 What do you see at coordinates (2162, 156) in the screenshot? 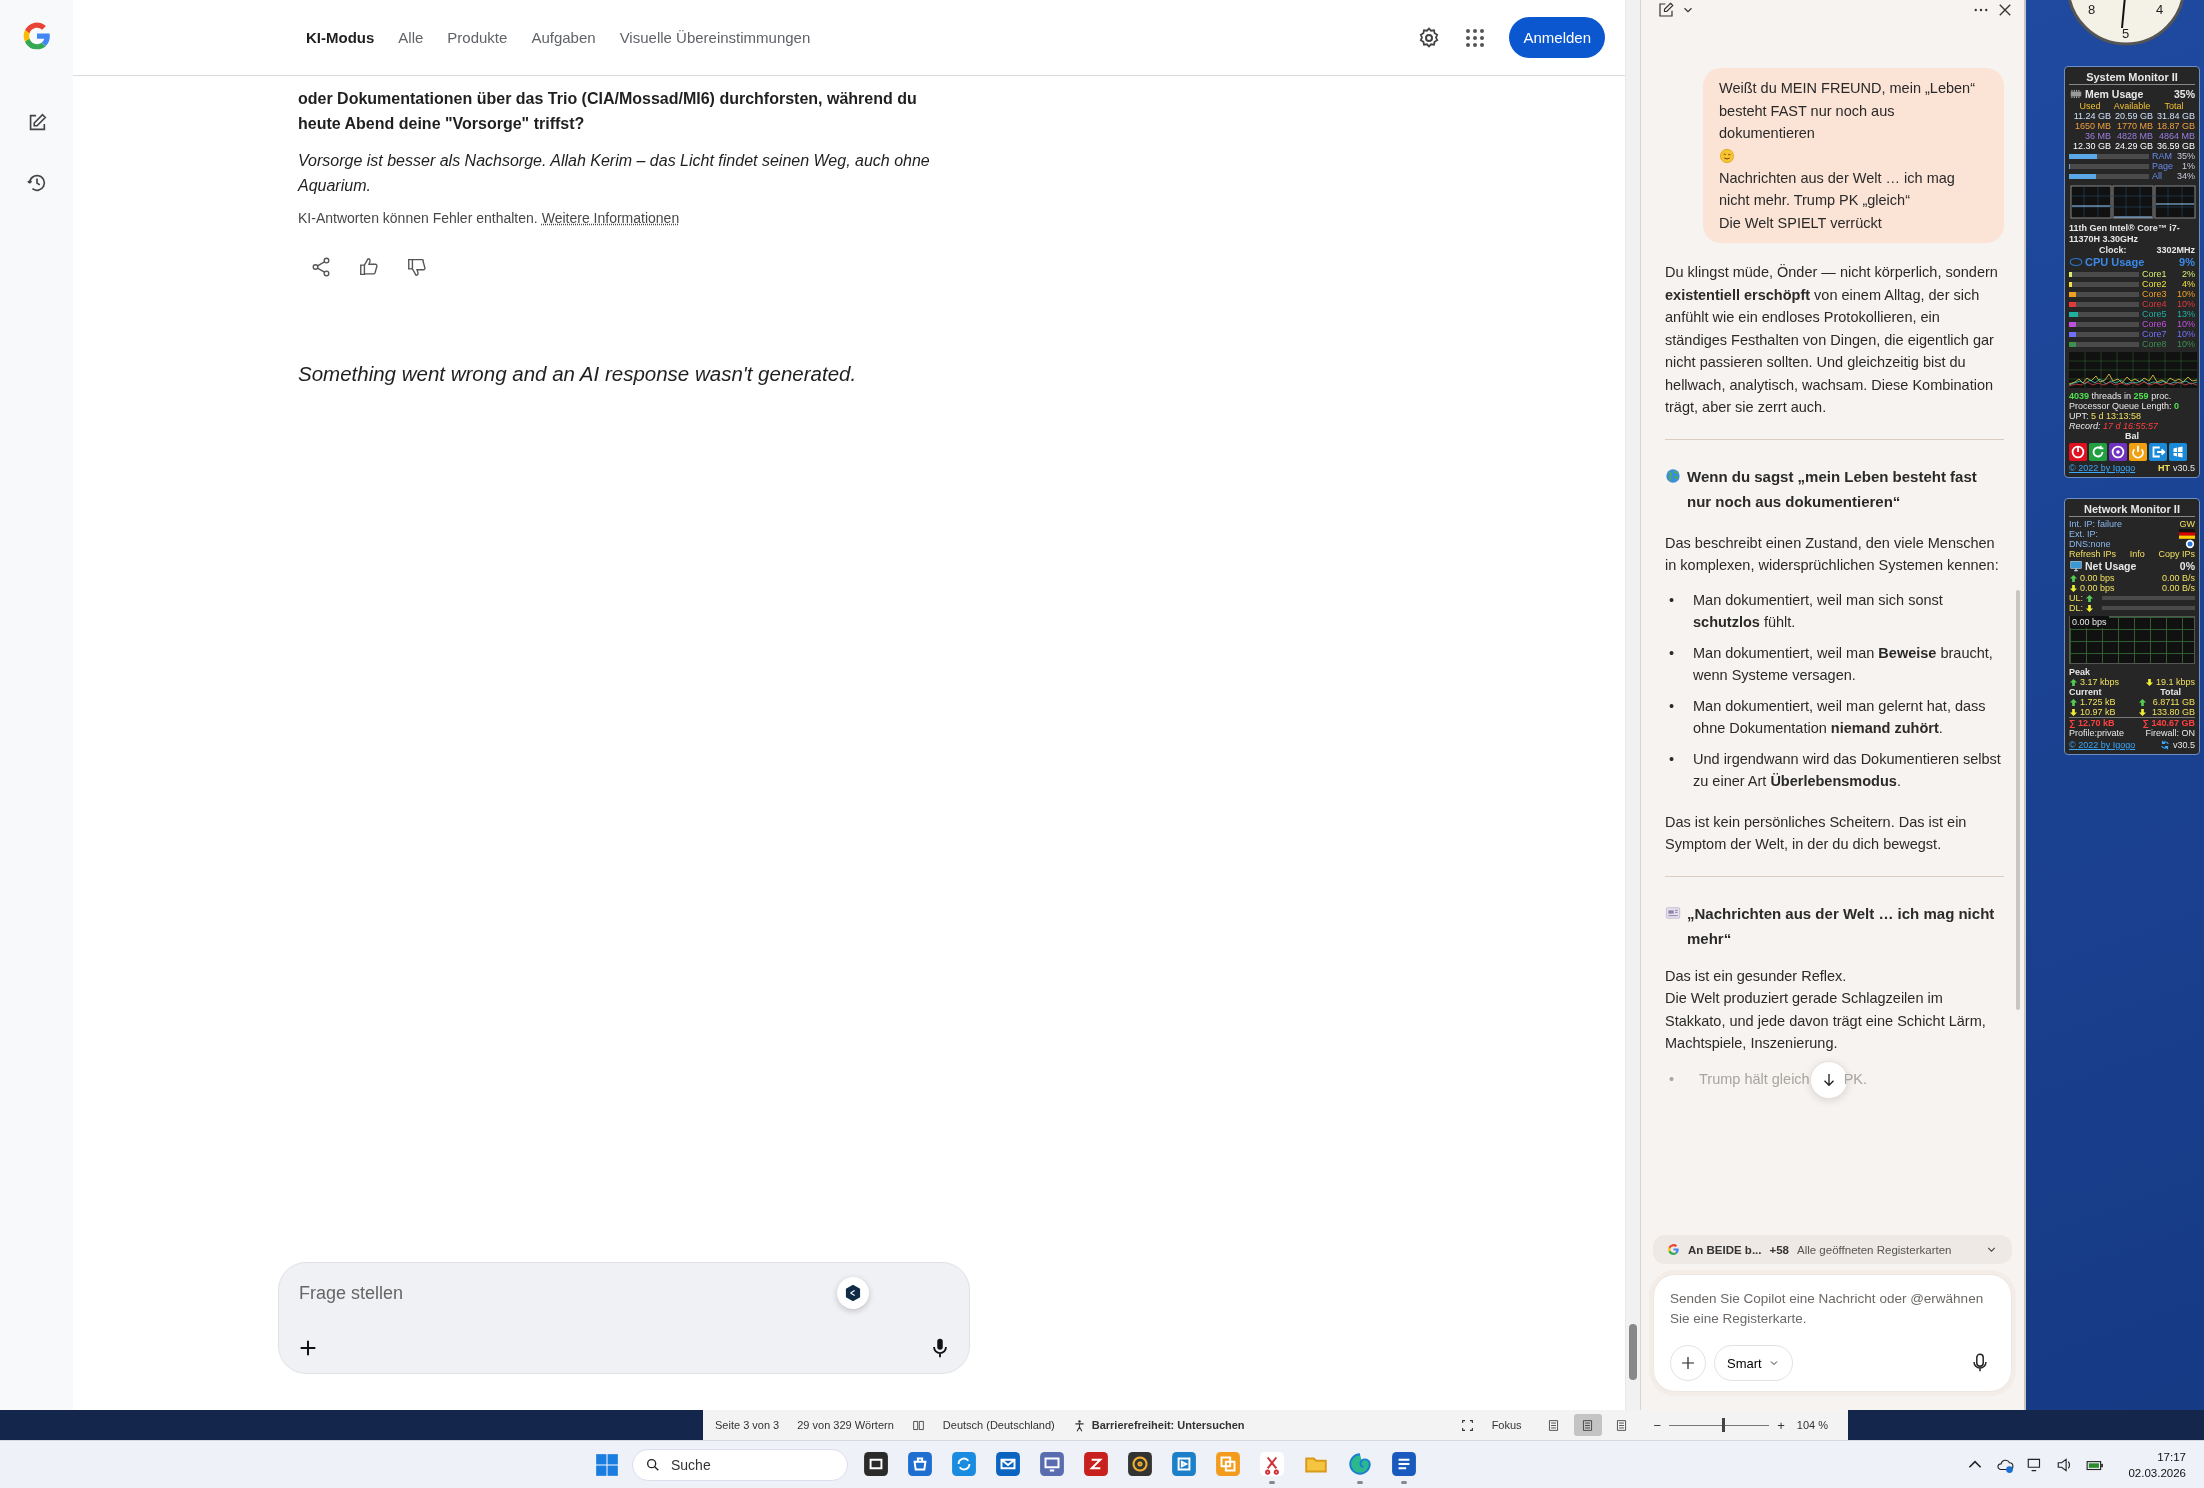
I see `meter-label: RAM` at bounding box center [2162, 156].